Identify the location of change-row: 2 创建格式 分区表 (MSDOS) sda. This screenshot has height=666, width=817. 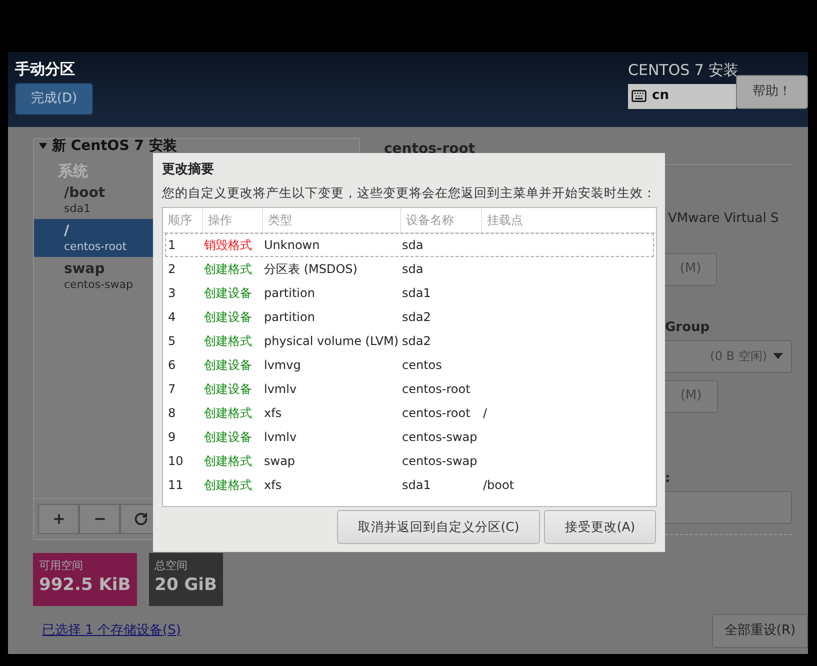
(409, 269).